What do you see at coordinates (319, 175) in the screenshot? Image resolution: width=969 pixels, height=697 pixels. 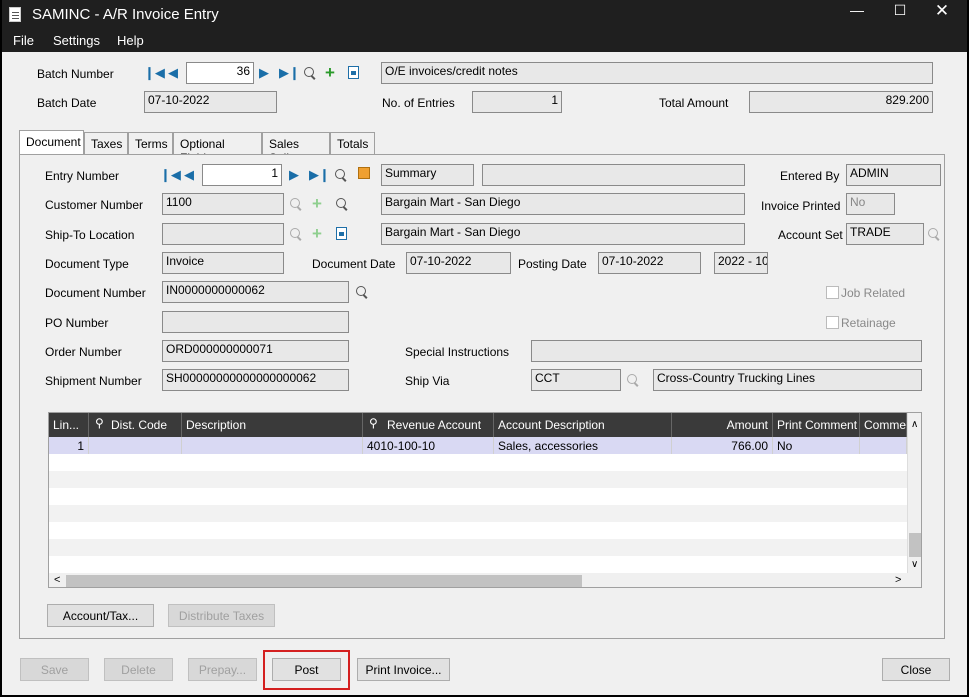 I see `last-entry-icon: ▶❙` at bounding box center [319, 175].